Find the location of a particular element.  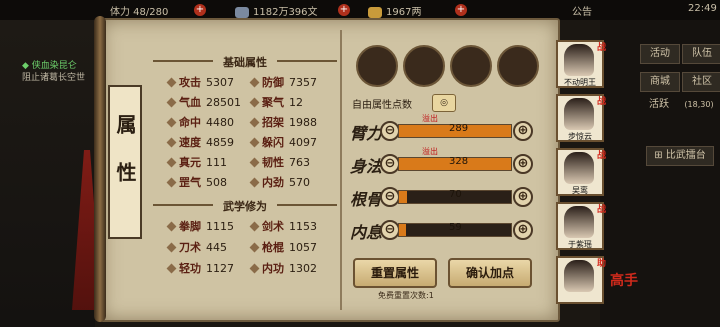

martial-attr-item: 枪棍 1057 is located at coordinates (283, 247).